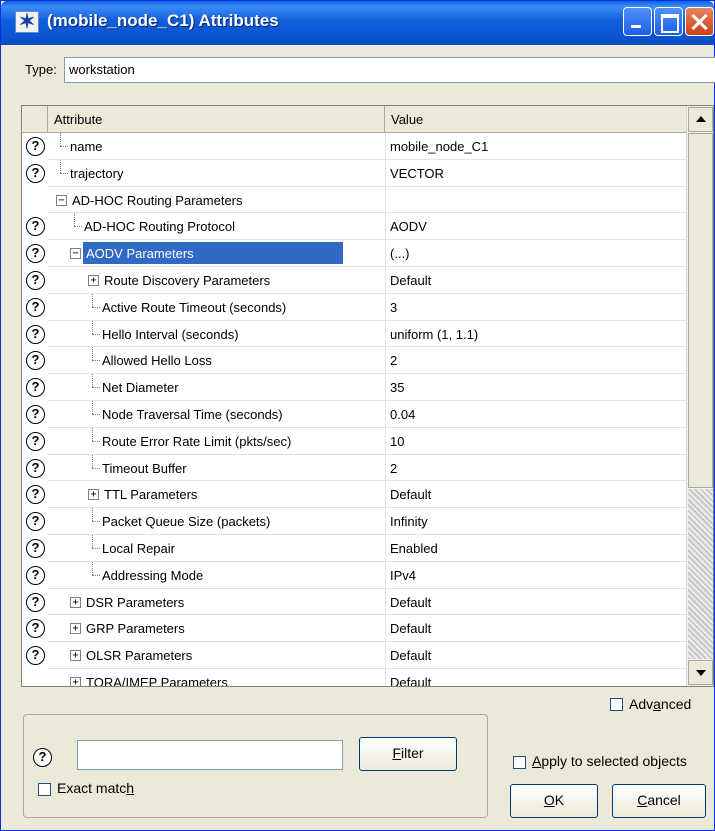 This screenshot has height=831, width=715. Describe the element at coordinates (535, 146) in the screenshot. I see `value-cell: mobile_node_C1` at that location.